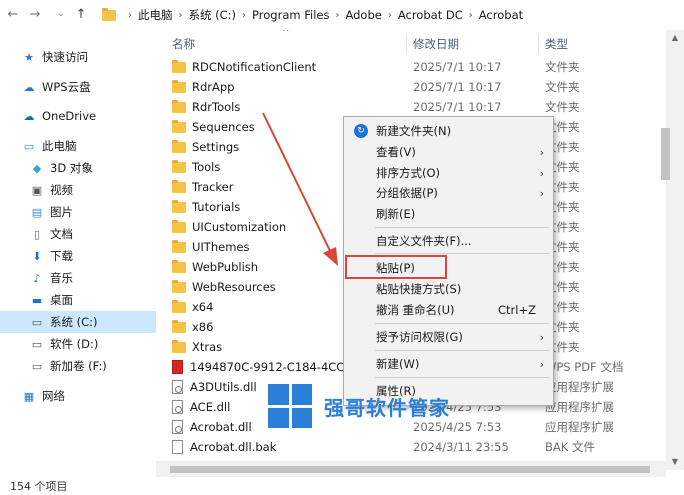 The height and width of the screenshot is (495, 684). I want to click on sidebar-item-downloads: ⬇ 下载, so click(78, 256).